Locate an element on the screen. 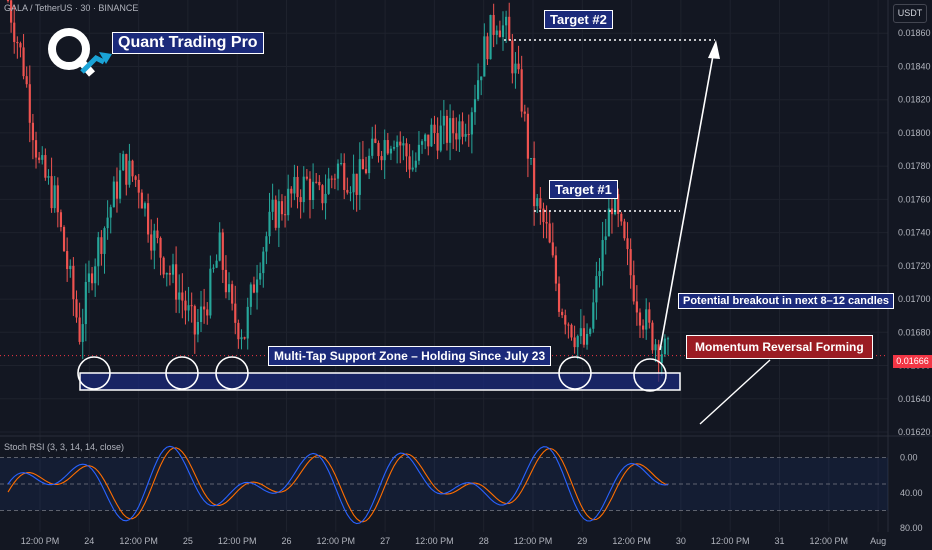 This screenshot has height=550, width=932. time-tick-label: 27 is located at coordinates (385, 541).